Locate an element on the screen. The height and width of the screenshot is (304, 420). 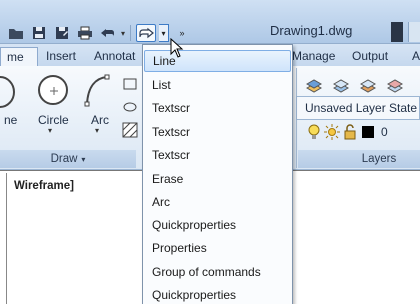
arc-dropdown-icon: ▾ is located at coordinates (97, 130).